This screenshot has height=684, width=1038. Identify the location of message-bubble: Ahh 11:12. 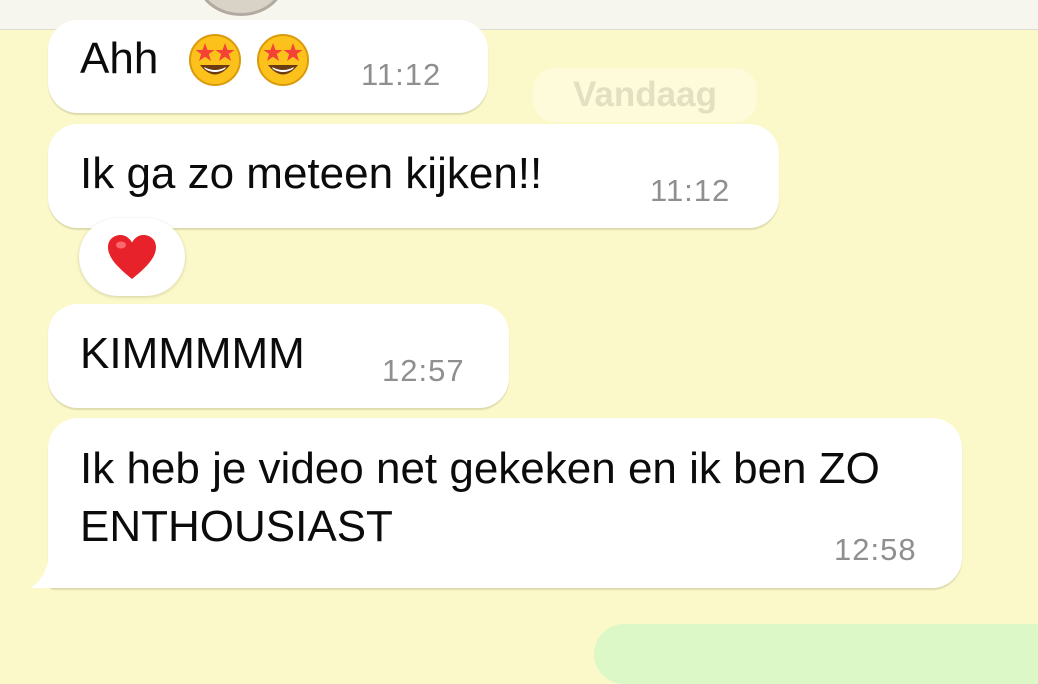
(268, 66).